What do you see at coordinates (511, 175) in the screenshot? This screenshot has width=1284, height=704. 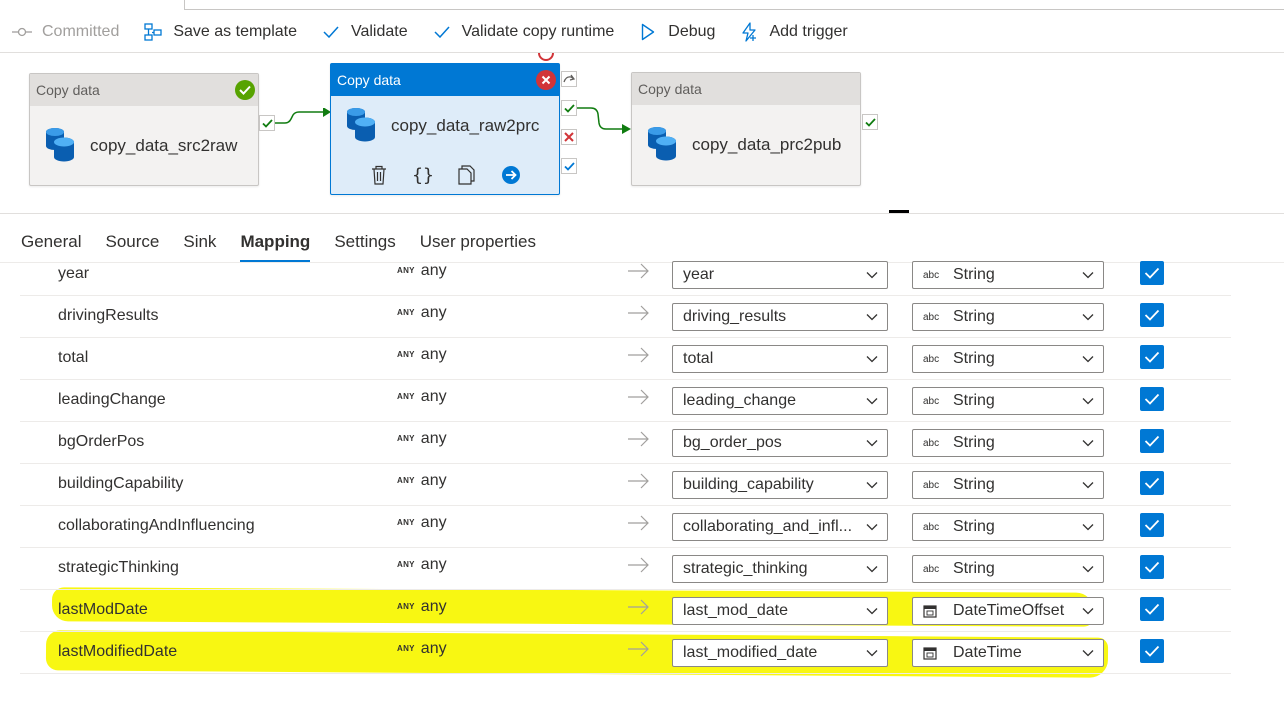 I see `go-to-arrow-icon` at bounding box center [511, 175].